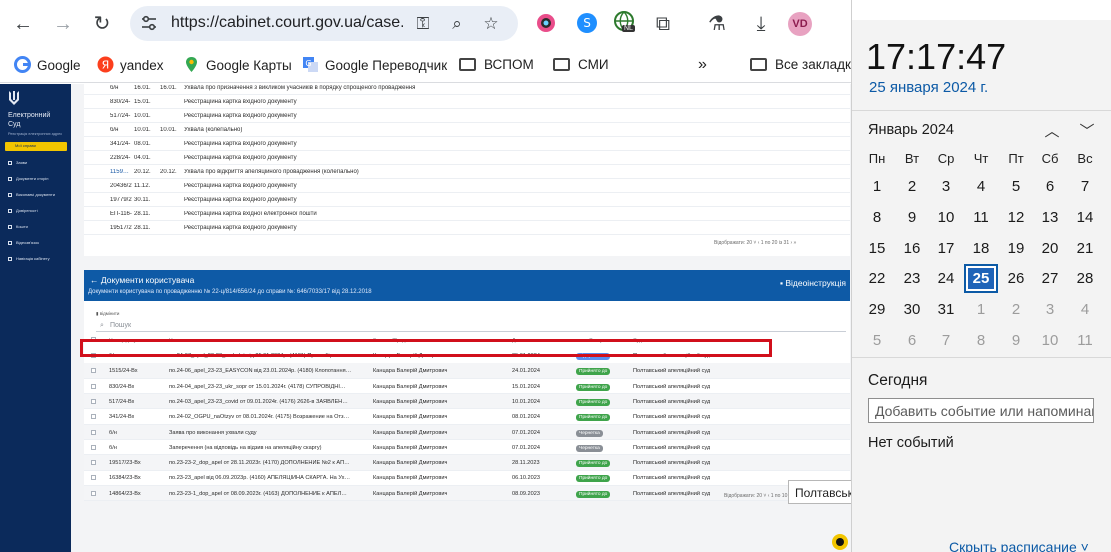 The image size is (1111, 552). What do you see at coordinates (213, 130) in the screenshot?
I see `doc-title: Ухвала (колегіально)` at bounding box center [213, 130].